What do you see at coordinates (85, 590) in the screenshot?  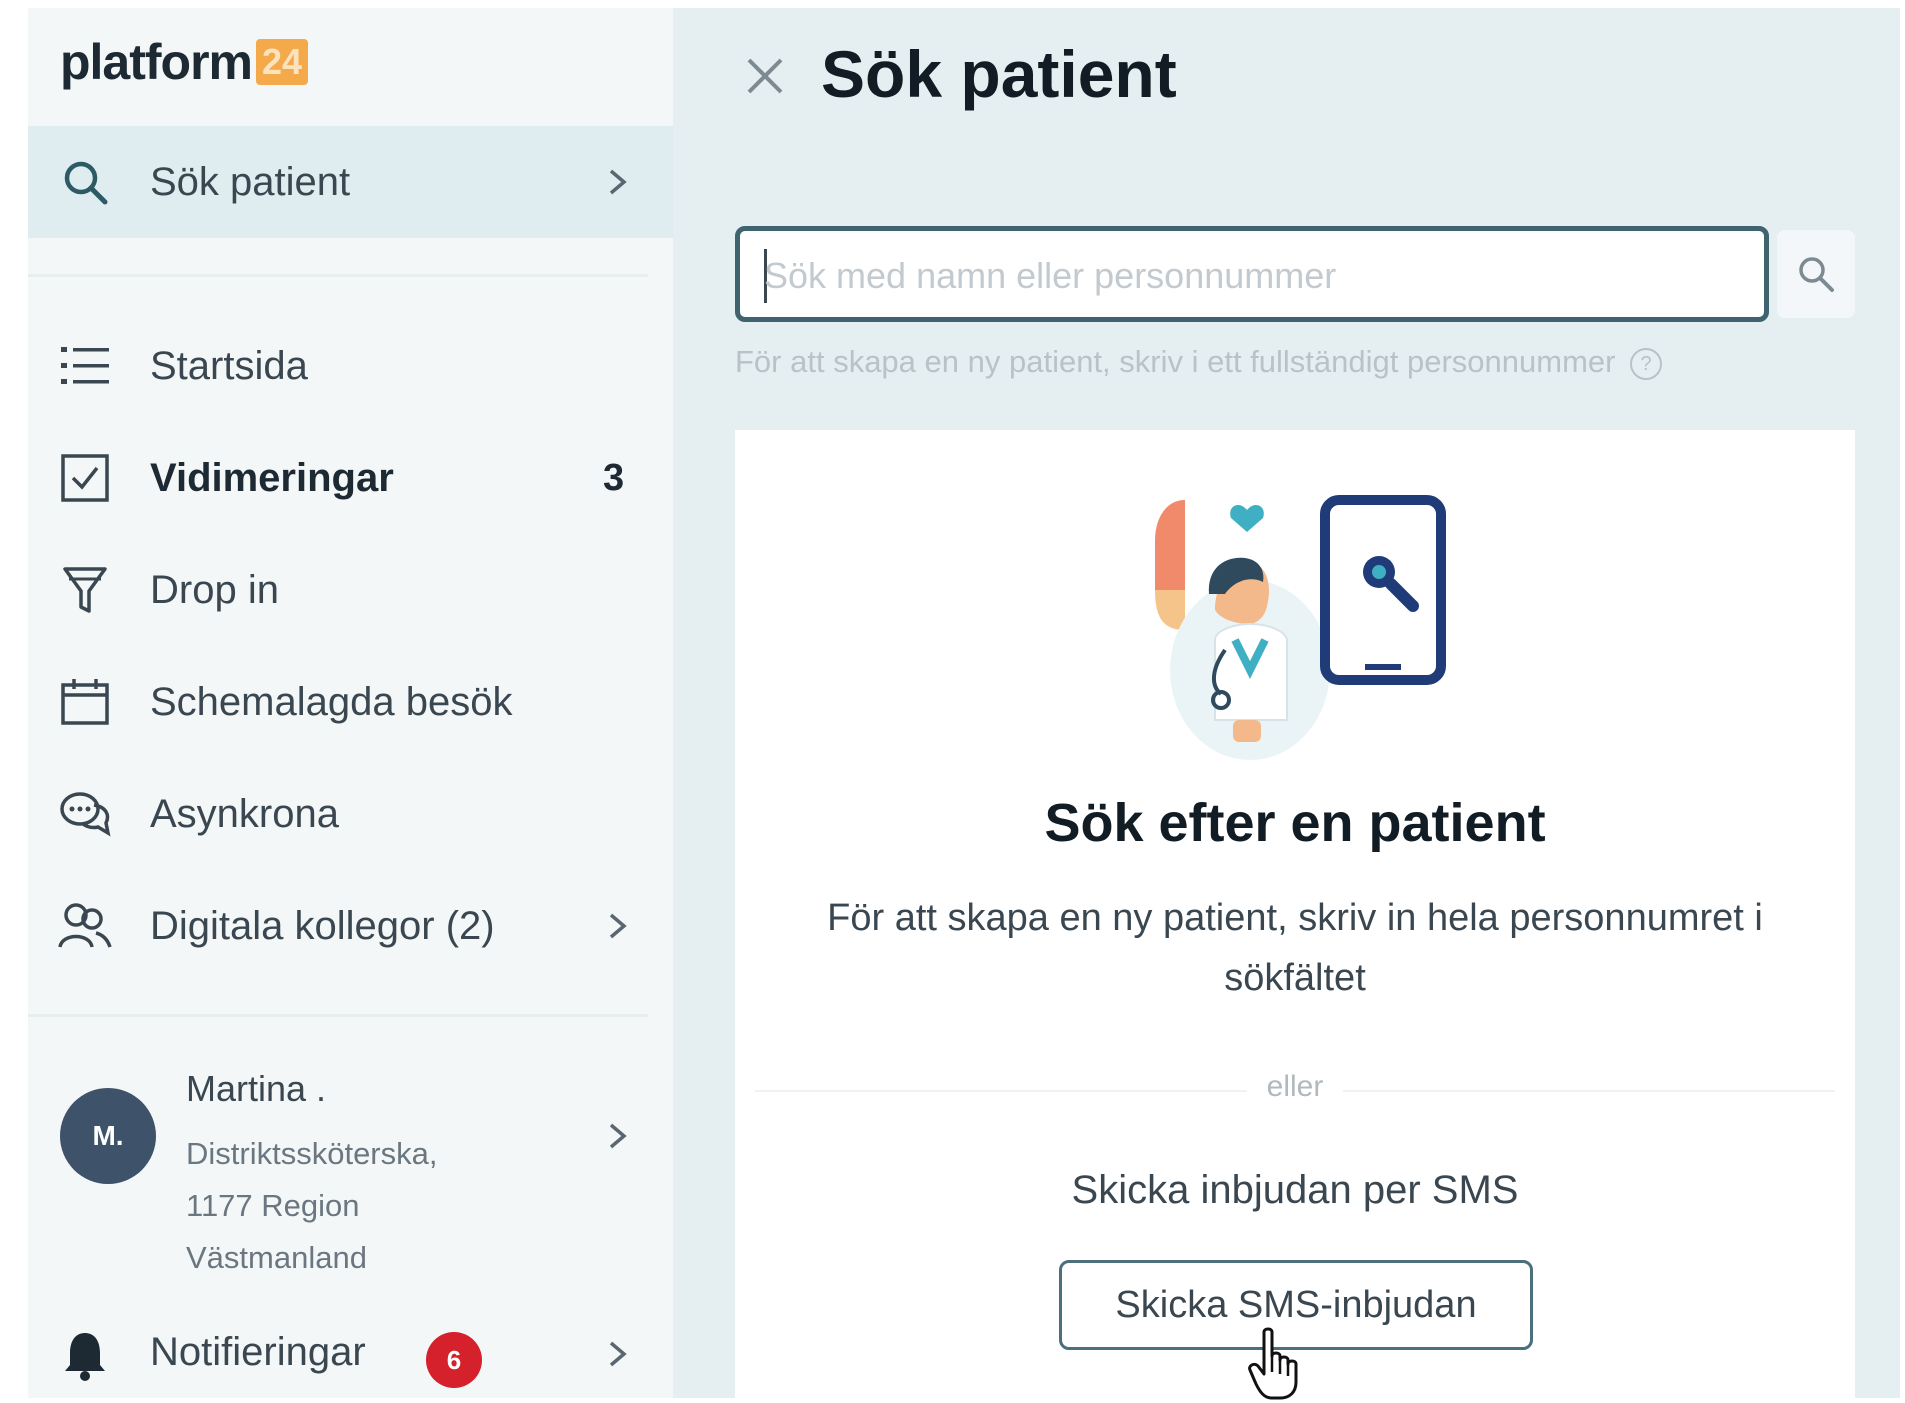 I see `funnel-icon` at bounding box center [85, 590].